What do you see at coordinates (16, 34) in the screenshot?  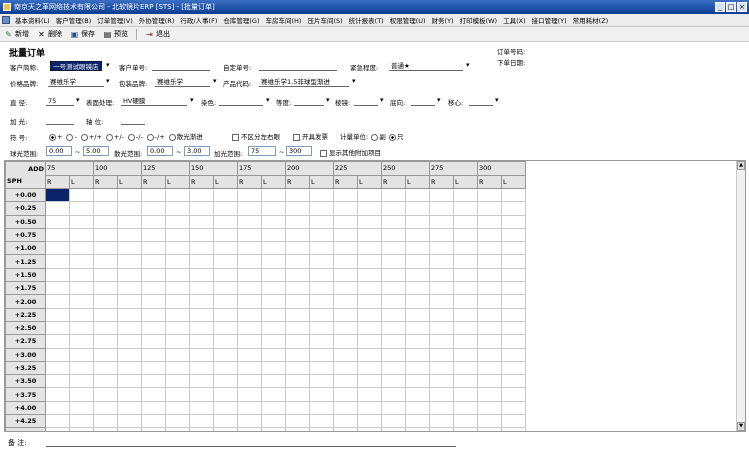 I see `new-button: ✎ 新增` at bounding box center [16, 34].